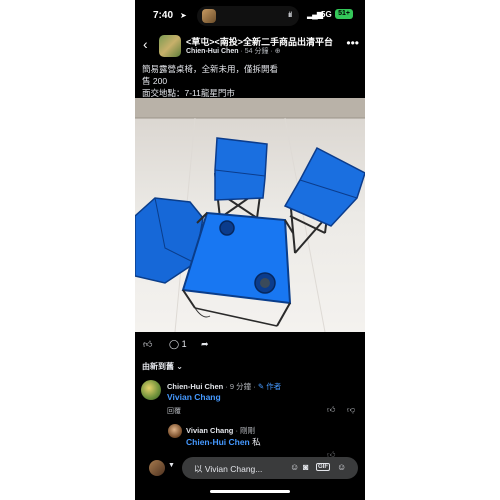  I want to click on comment-button: ◯ 1, so click(178, 344).